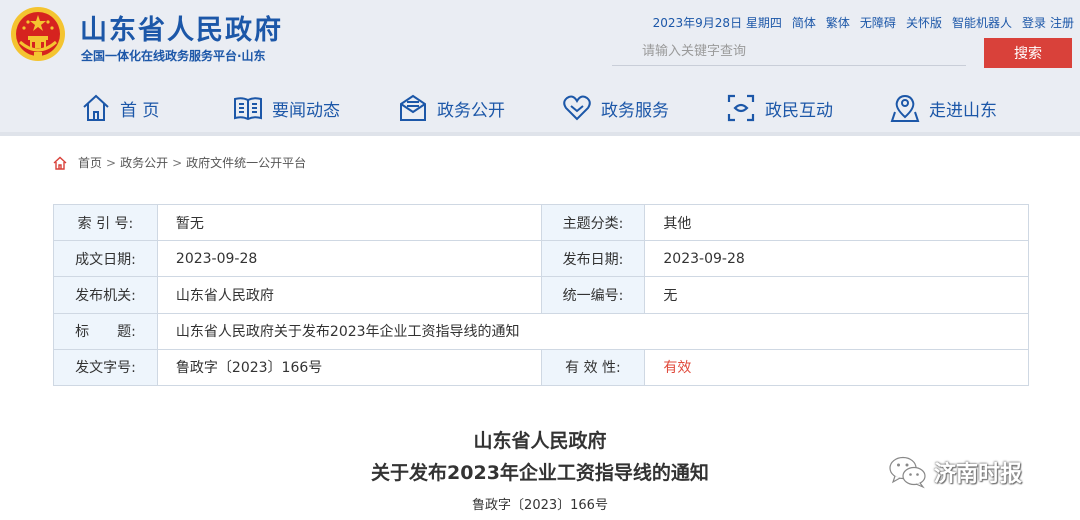  I want to click on value-publish-date: 2023-09-28, so click(836, 259).